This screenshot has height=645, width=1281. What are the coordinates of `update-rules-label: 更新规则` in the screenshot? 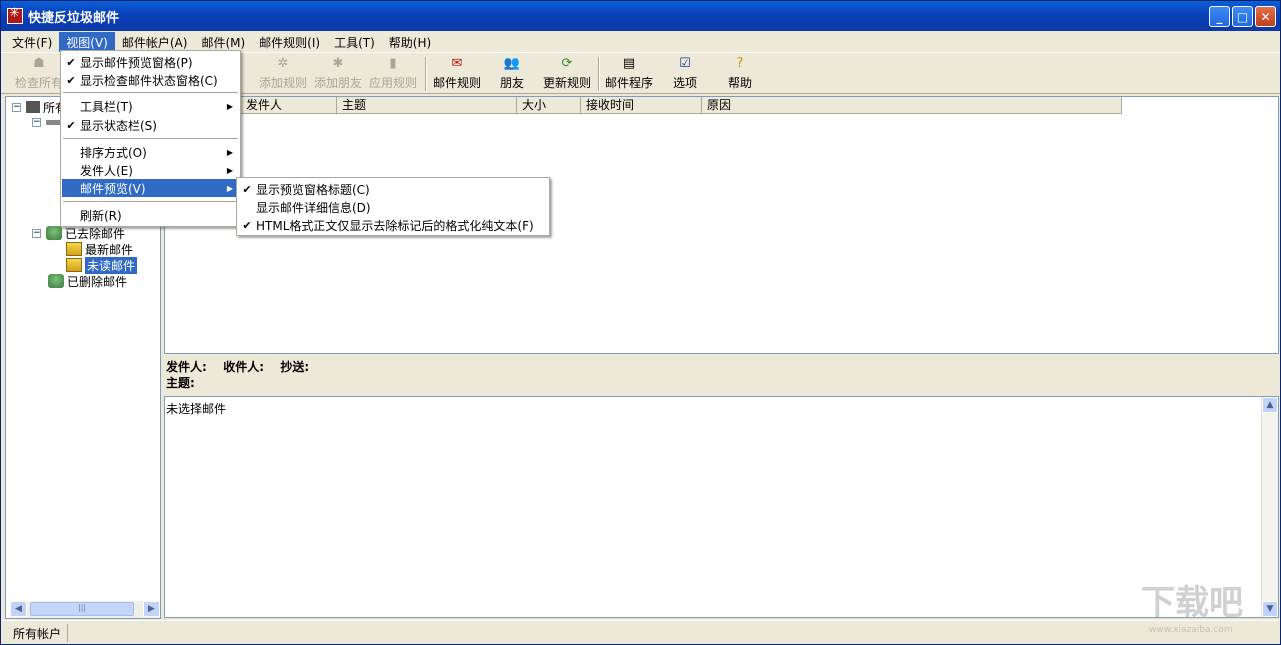 It's located at (567, 83).